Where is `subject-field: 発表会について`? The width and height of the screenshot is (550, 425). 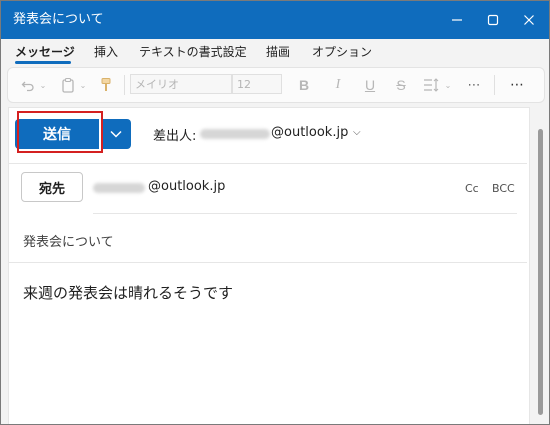
subject-field: 発表会について is located at coordinates (68, 240).